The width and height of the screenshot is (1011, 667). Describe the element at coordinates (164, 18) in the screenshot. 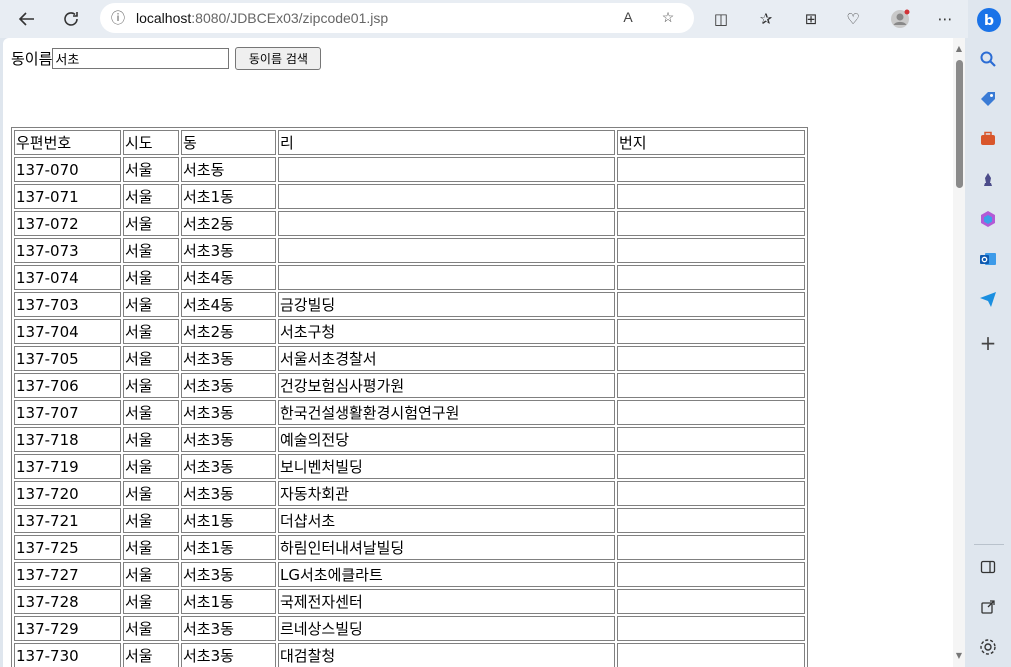

I see `url-host: localhost` at that location.